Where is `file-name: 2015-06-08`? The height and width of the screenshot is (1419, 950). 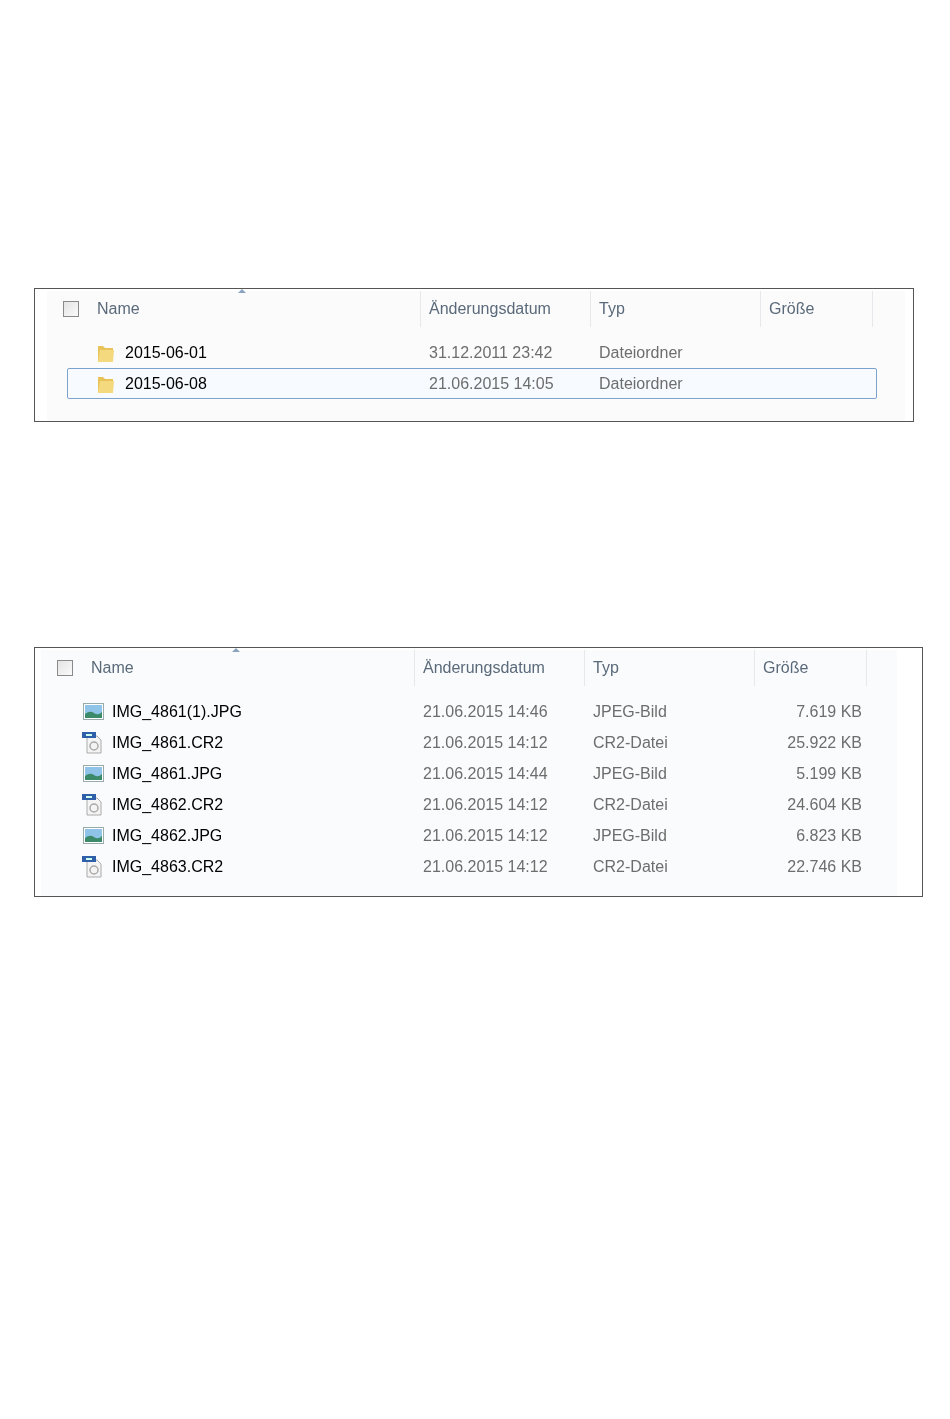
file-name: 2015-06-08 is located at coordinates (166, 383).